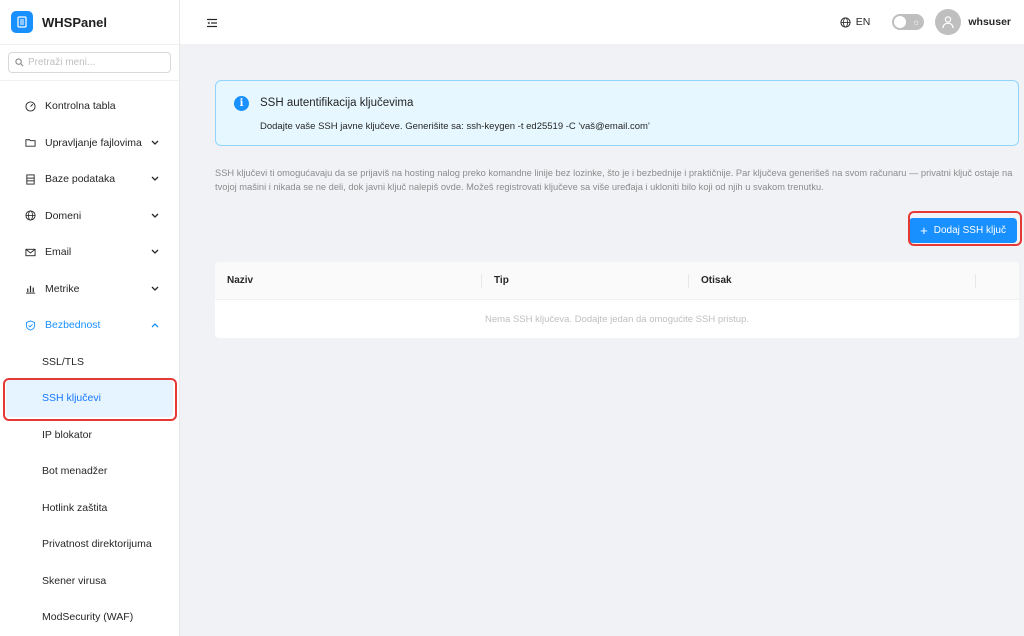  Describe the element at coordinates (89, 471) in the screenshot. I see `sidebar-subitem-bot-manager: Bot menadžer` at that location.